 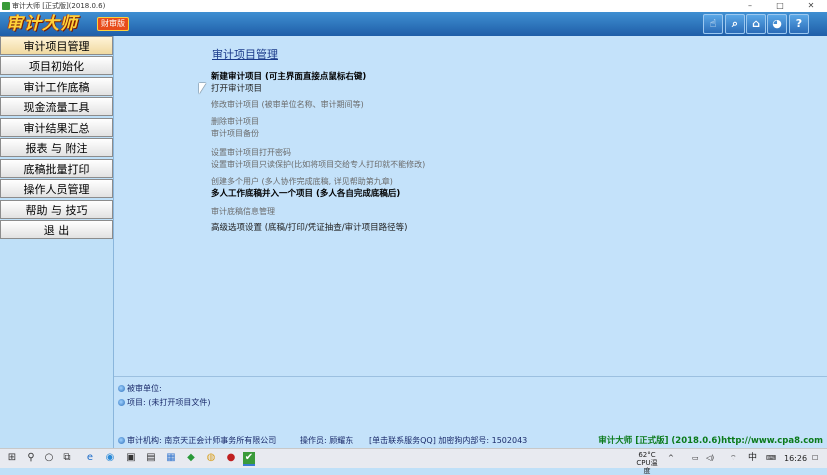 I want to click on link-backup-project: 审计项目备份, so click(x=235, y=133).